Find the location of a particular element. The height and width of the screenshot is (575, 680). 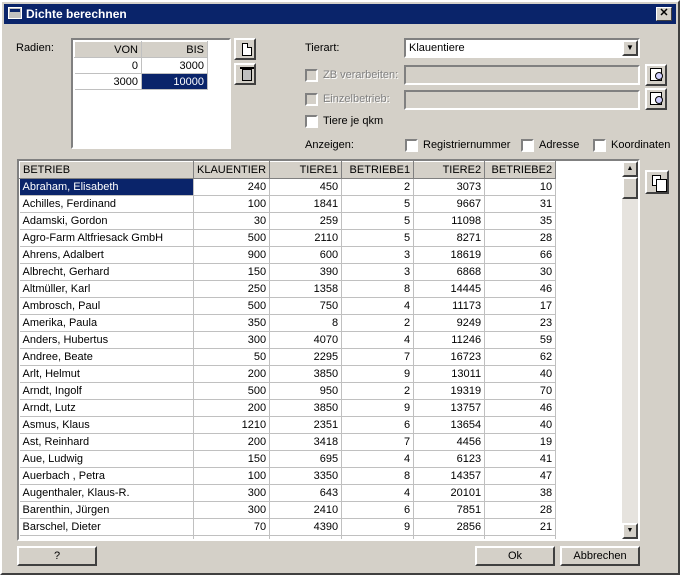

table-row: Arndt, Ingolf 500 950 2 19319 70 is located at coordinates (288, 391).